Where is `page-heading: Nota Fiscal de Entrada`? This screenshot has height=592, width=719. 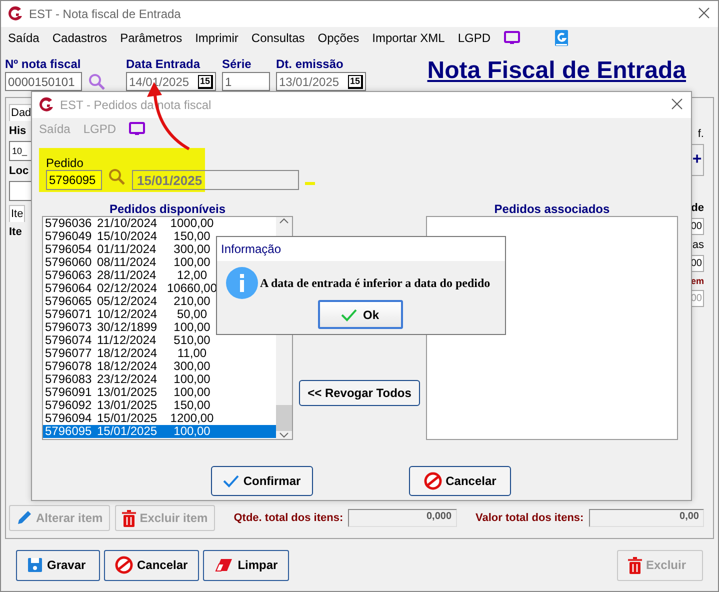 page-heading: Nota Fiscal de Entrada is located at coordinates (556, 71).